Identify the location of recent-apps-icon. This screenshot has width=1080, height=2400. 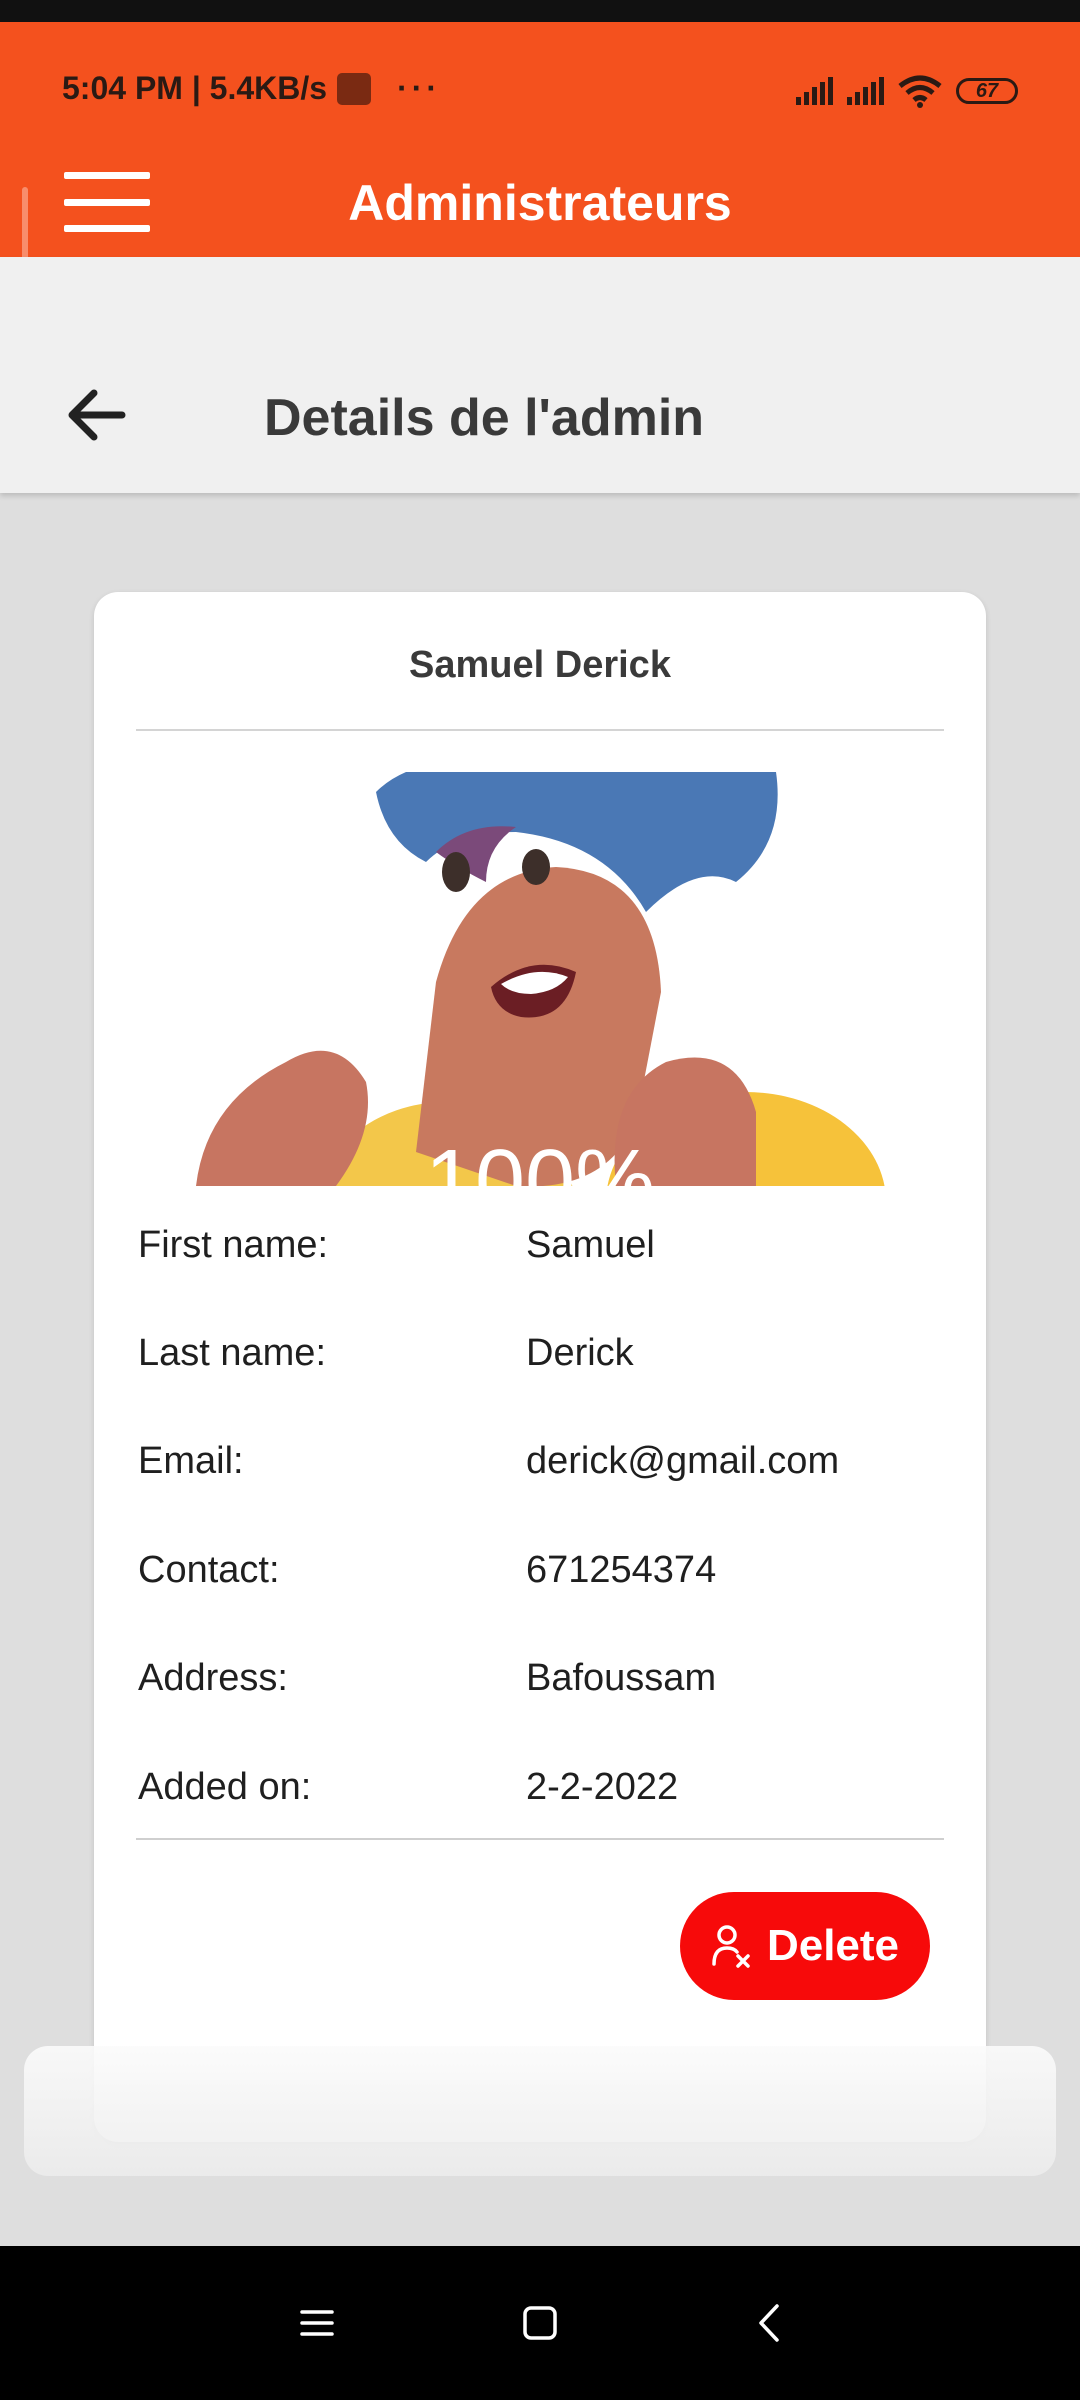
(317, 2323).